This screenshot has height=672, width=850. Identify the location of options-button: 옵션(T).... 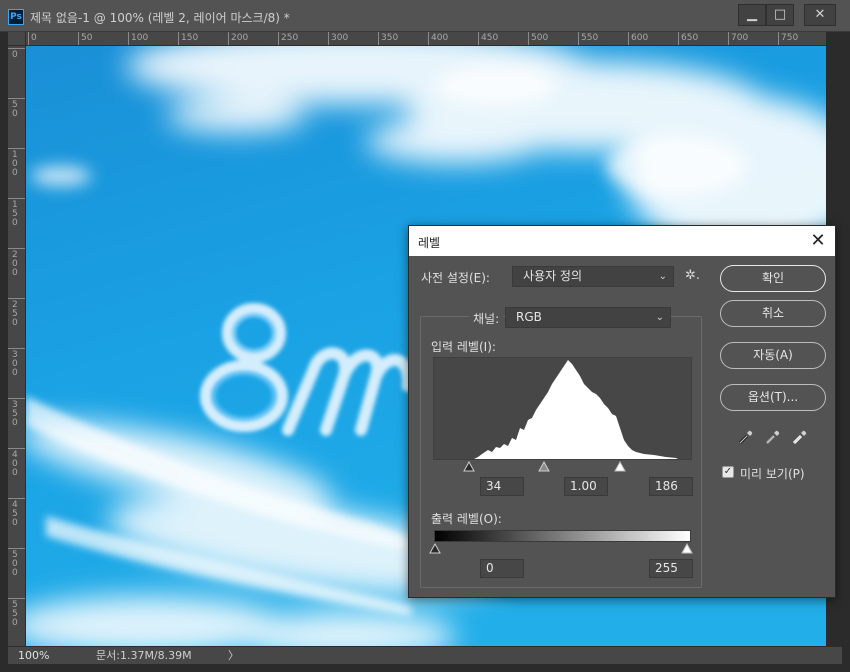
(773, 397).